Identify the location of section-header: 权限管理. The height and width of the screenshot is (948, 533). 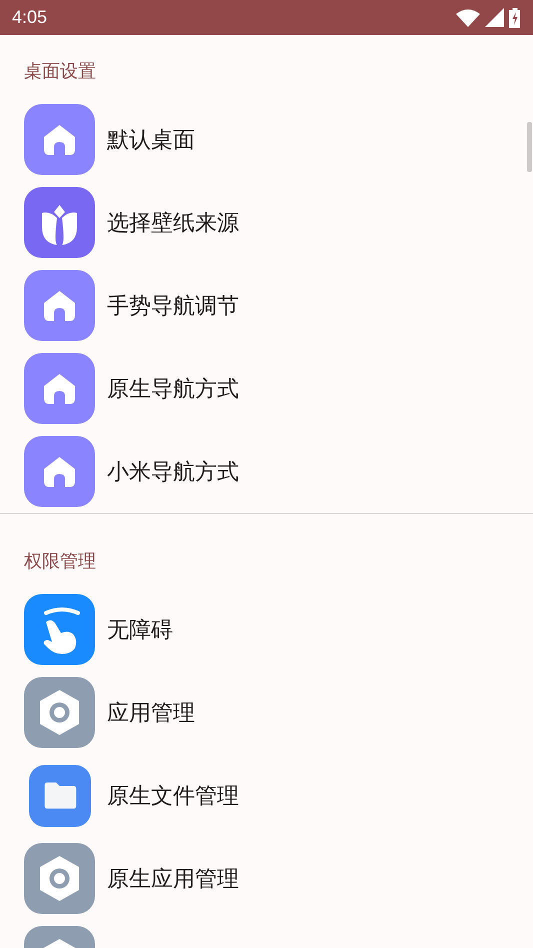
(60, 562).